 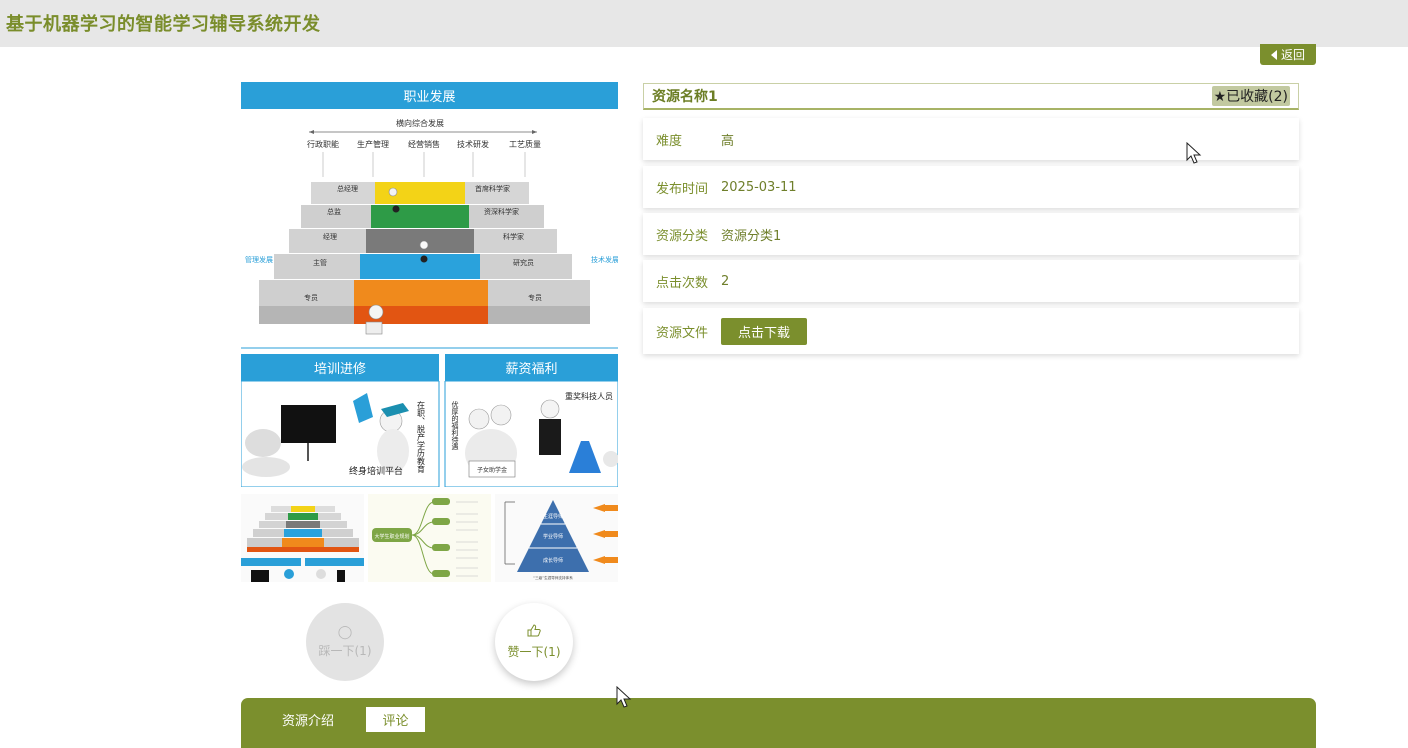 I want to click on favorite-button: ★已收藏(2), so click(x=1250, y=96).